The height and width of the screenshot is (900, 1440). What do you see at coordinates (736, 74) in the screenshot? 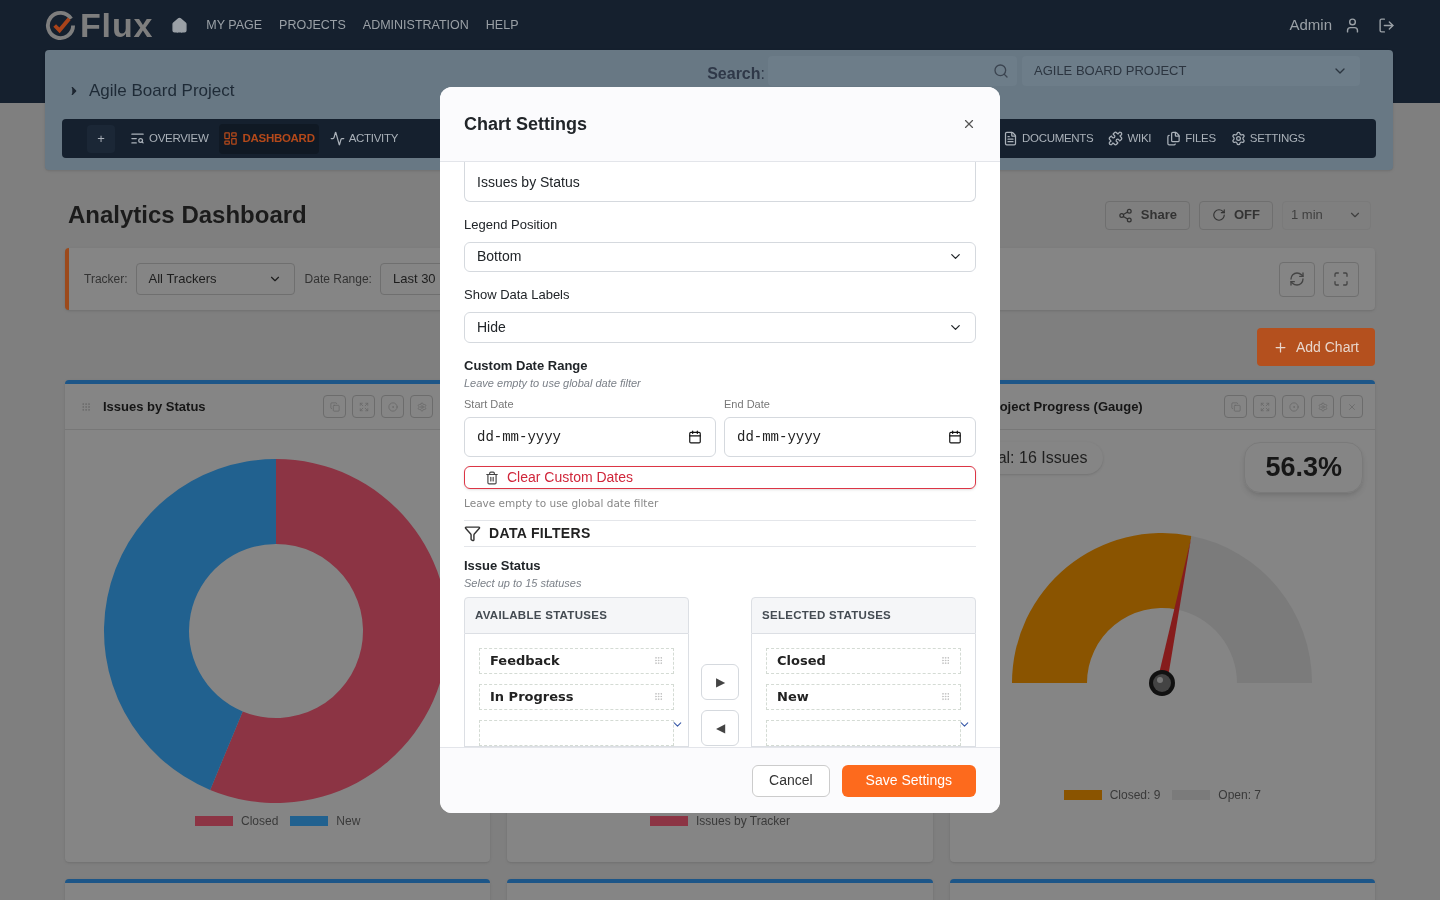
I see `search-label: Search:` at bounding box center [736, 74].